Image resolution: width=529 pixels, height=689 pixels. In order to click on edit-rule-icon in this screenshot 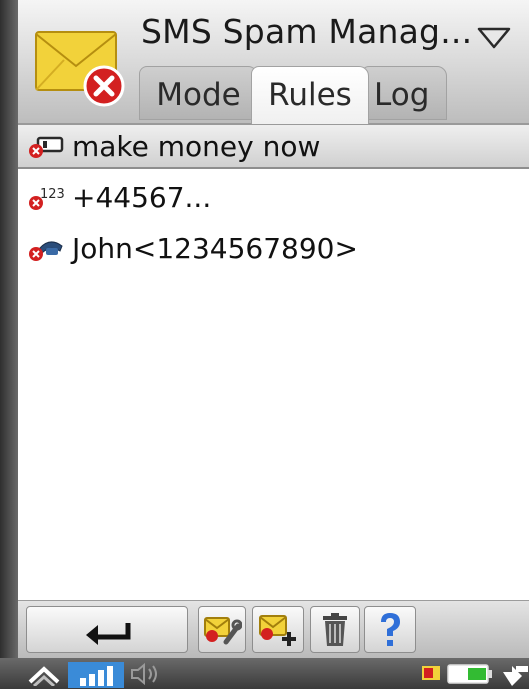, I will do `click(223, 630)`.